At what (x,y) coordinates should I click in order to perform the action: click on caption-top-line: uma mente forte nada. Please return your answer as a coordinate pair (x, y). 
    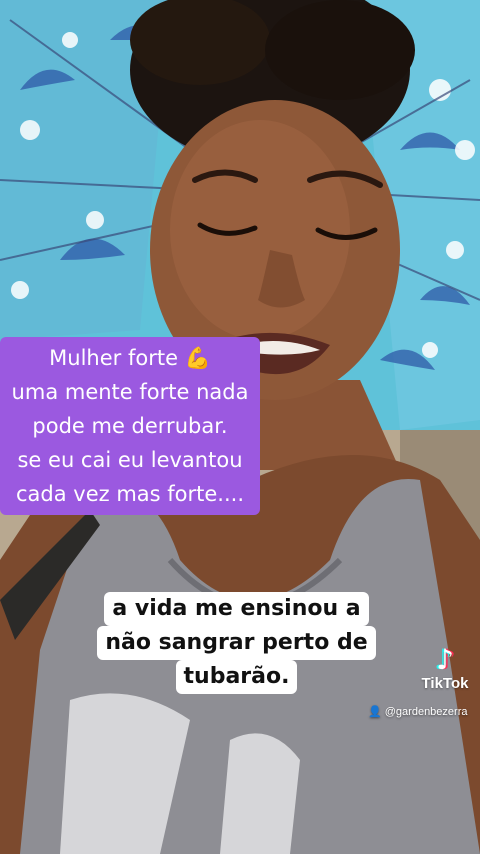
    Looking at the image, I should click on (130, 392).